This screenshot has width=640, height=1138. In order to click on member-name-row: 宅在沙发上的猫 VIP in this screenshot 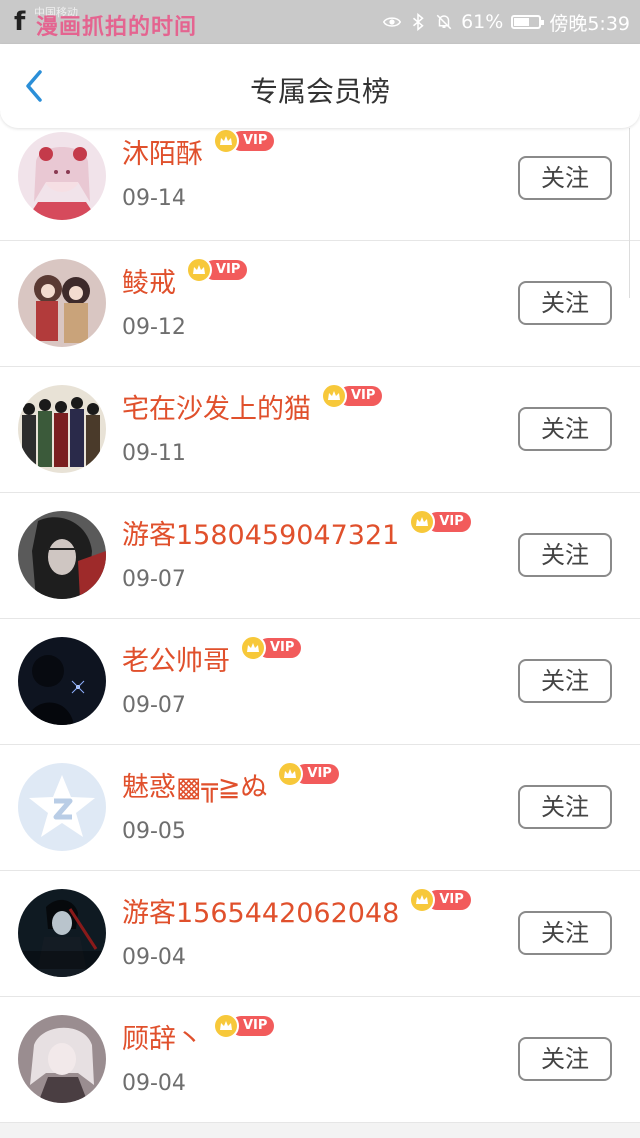, I will do `click(252, 404)`.